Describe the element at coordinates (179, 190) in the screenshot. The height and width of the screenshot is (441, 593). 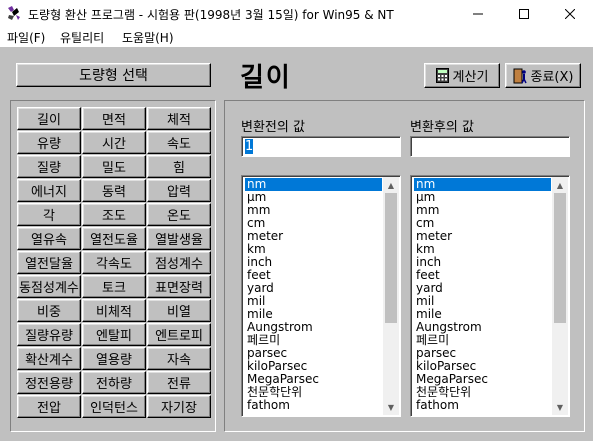
I see `category-button: 압력` at that location.